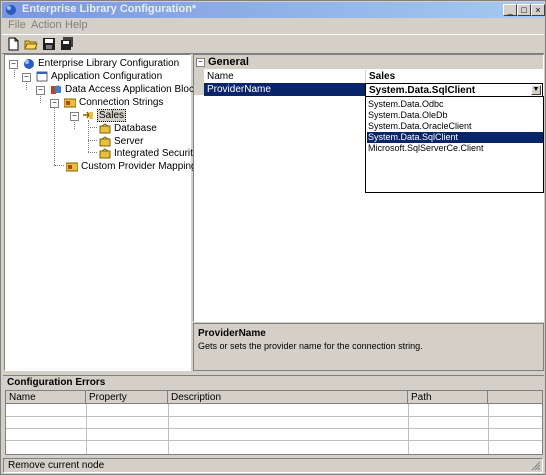  What do you see at coordinates (141, 166) in the screenshot?
I see `tree-label-custom-provider: Custom Provider Mappings` at bounding box center [141, 166].